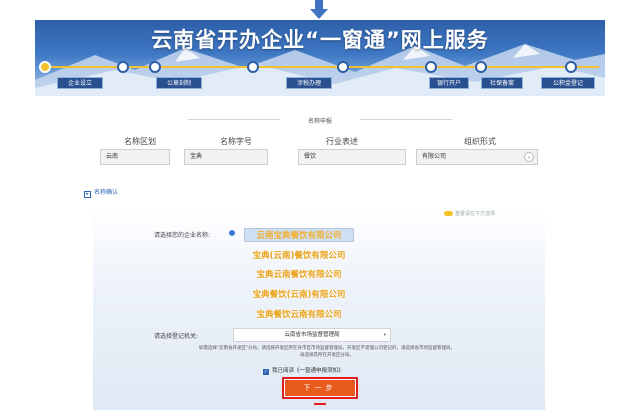 This screenshot has height=410, width=639. What do you see at coordinates (320, 40) in the screenshot?
I see `page-title: 云南省开办企业“一窗通”网上服务` at bounding box center [320, 40].